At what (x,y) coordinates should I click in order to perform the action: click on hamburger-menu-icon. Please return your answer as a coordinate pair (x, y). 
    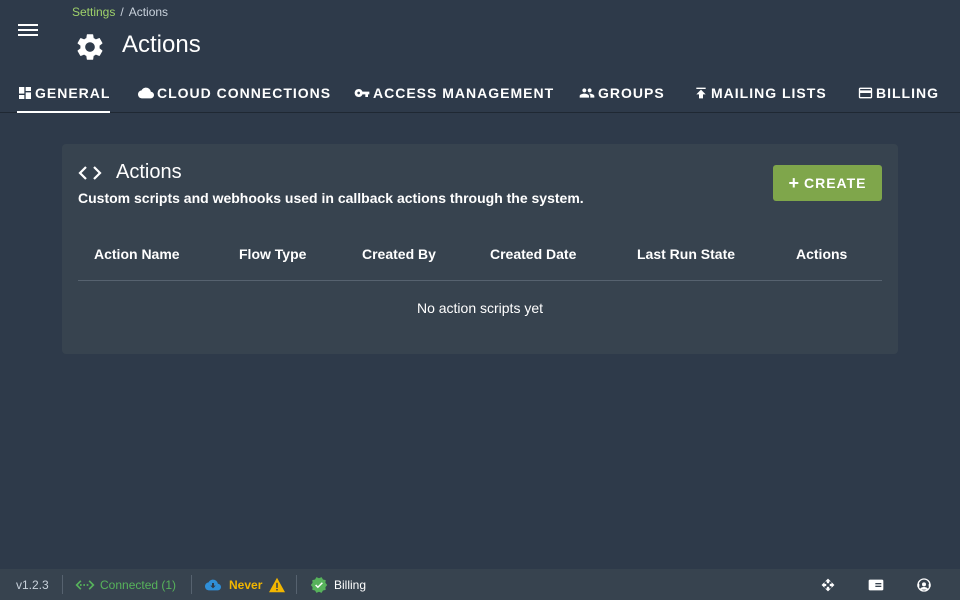
    Looking at the image, I should click on (28, 32).